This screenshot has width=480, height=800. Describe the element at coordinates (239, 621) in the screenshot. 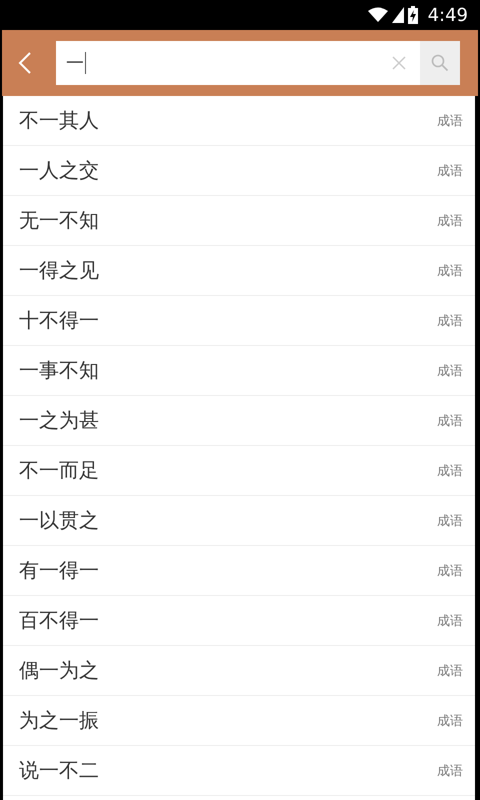

I see `result-row: 百不得一 成语` at that location.